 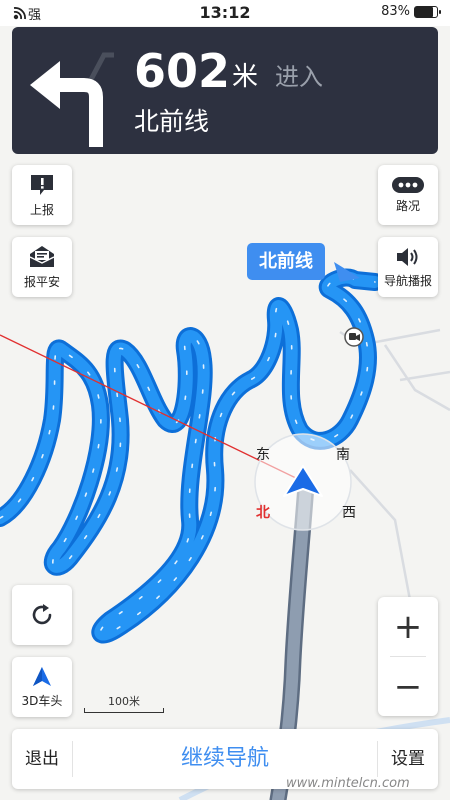 I want to click on guidance-road-name: 北前线, so click(x=172, y=121).